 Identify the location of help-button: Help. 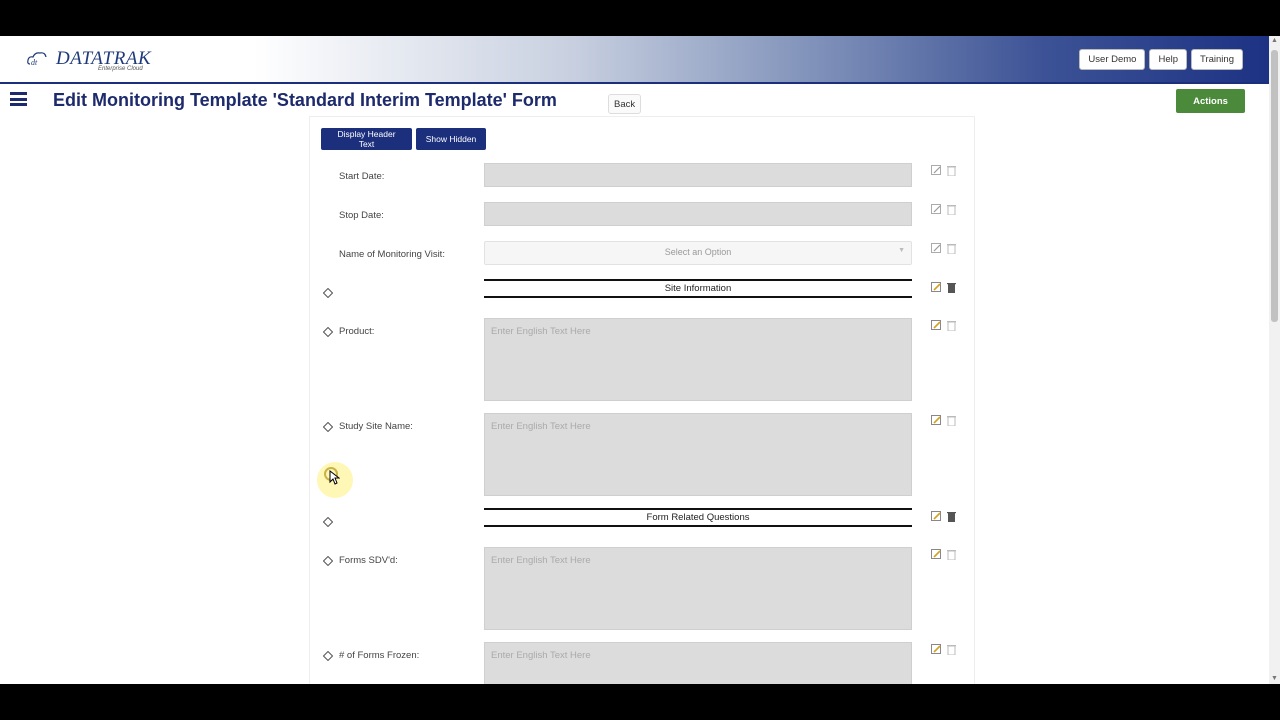
(1168, 59).